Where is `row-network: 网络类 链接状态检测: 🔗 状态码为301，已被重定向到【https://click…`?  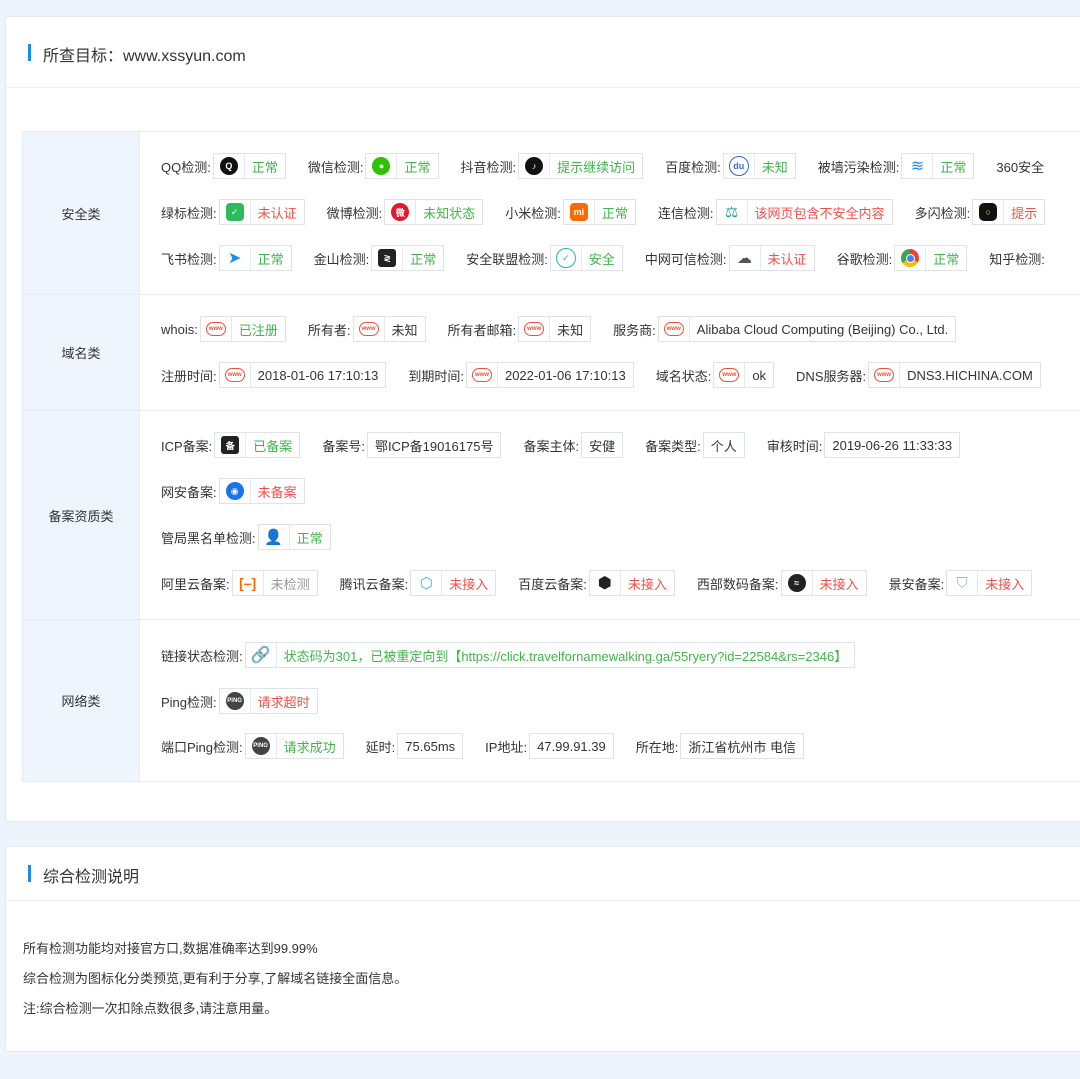
row-network: 网络类 链接状态检测: 🔗 状态码为301，已被重定向到【https://click… is located at coordinates (551, 700).